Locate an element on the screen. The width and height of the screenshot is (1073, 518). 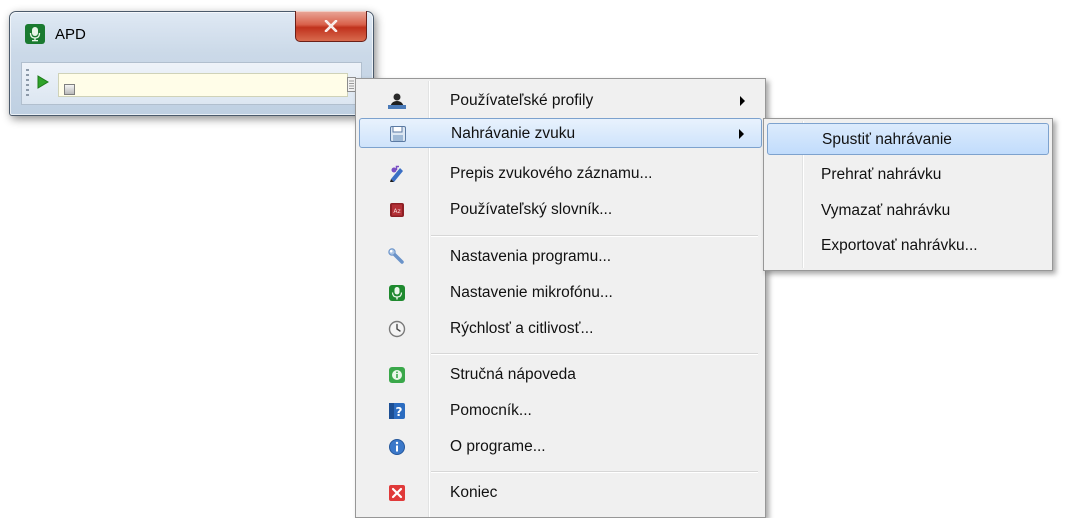
exit-icon is located at coordinates (397, 493).